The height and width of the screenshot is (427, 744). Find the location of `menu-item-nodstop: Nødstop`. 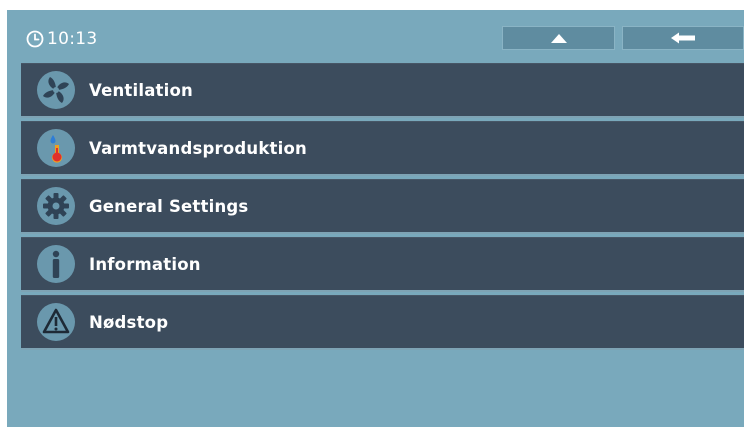

menu-item-nodstop: Nødstop is located at coordinates (382, 322).